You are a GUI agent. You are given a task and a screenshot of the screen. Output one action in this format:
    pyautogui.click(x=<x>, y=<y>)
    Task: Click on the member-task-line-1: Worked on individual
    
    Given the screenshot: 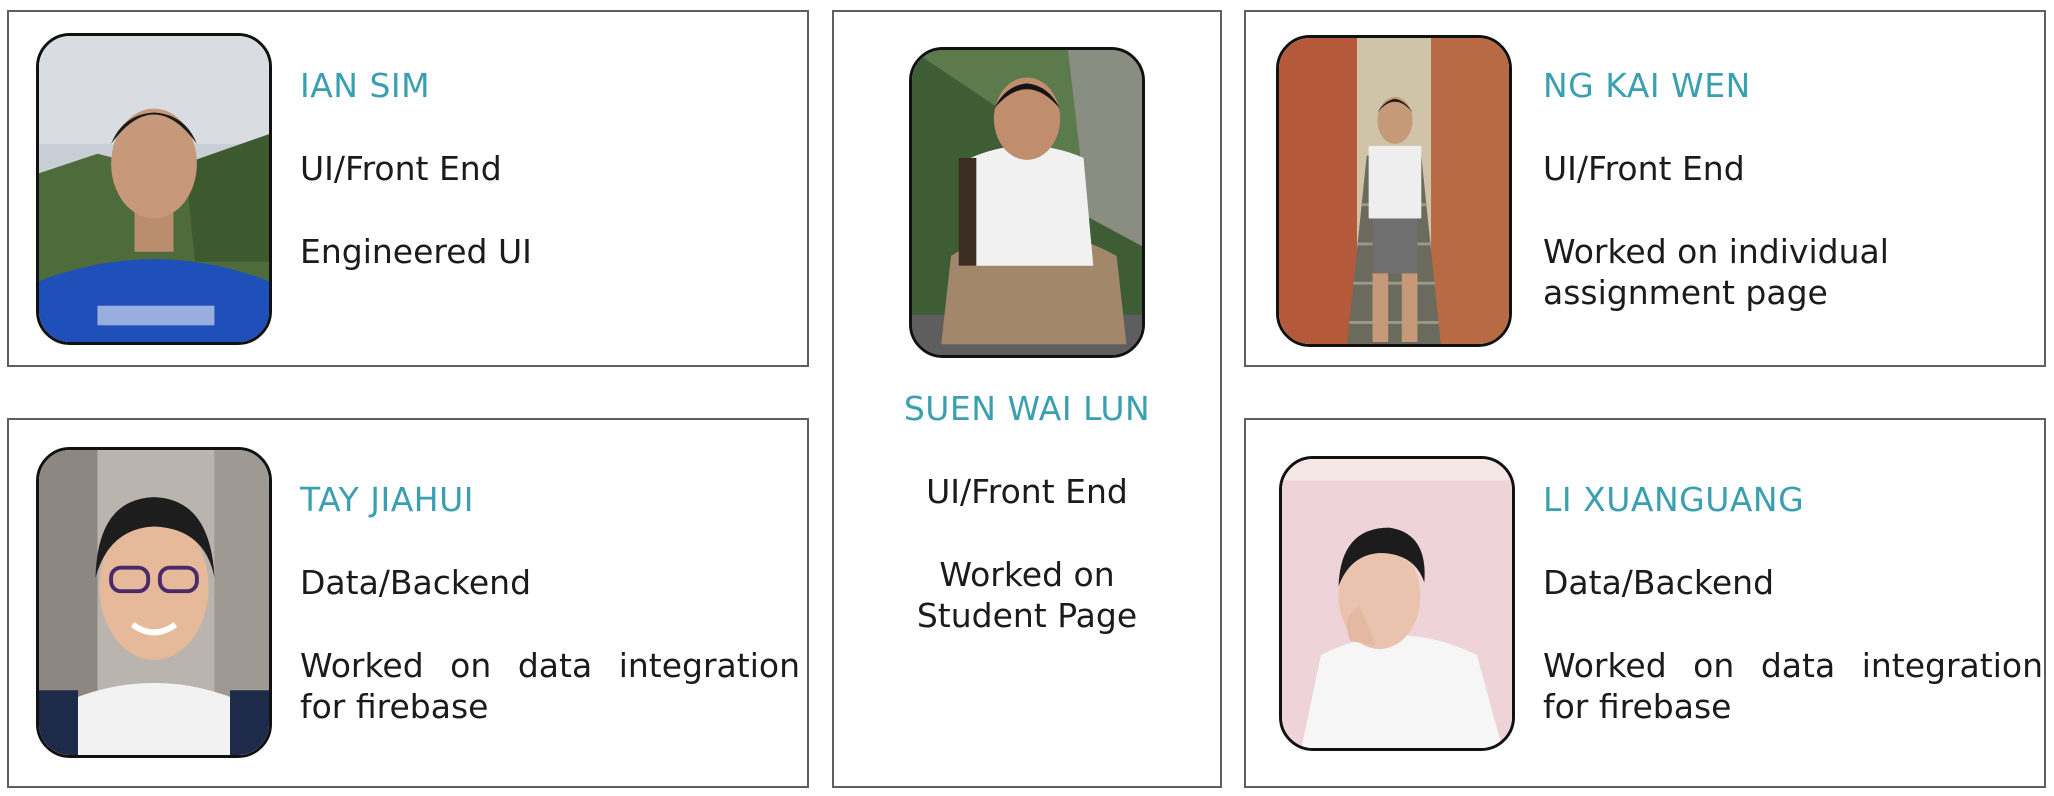 What is the action you would take?
    pyautogui.click(x=1716, y=251)
    